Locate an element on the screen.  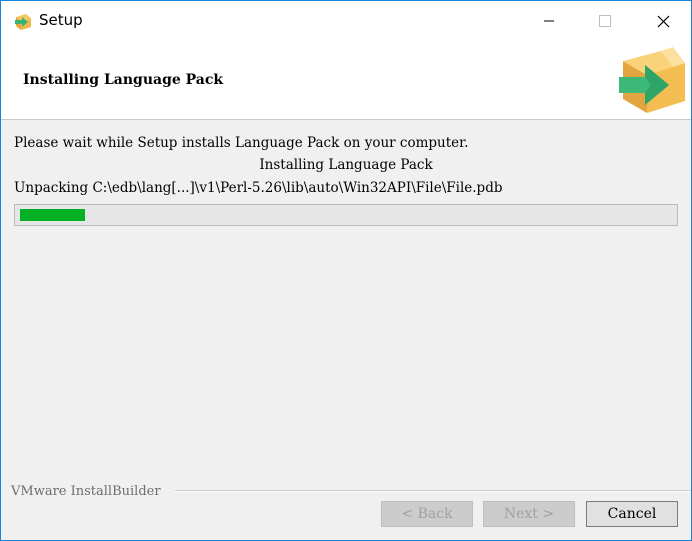
progress-fill is located at coordinates (52, 215).